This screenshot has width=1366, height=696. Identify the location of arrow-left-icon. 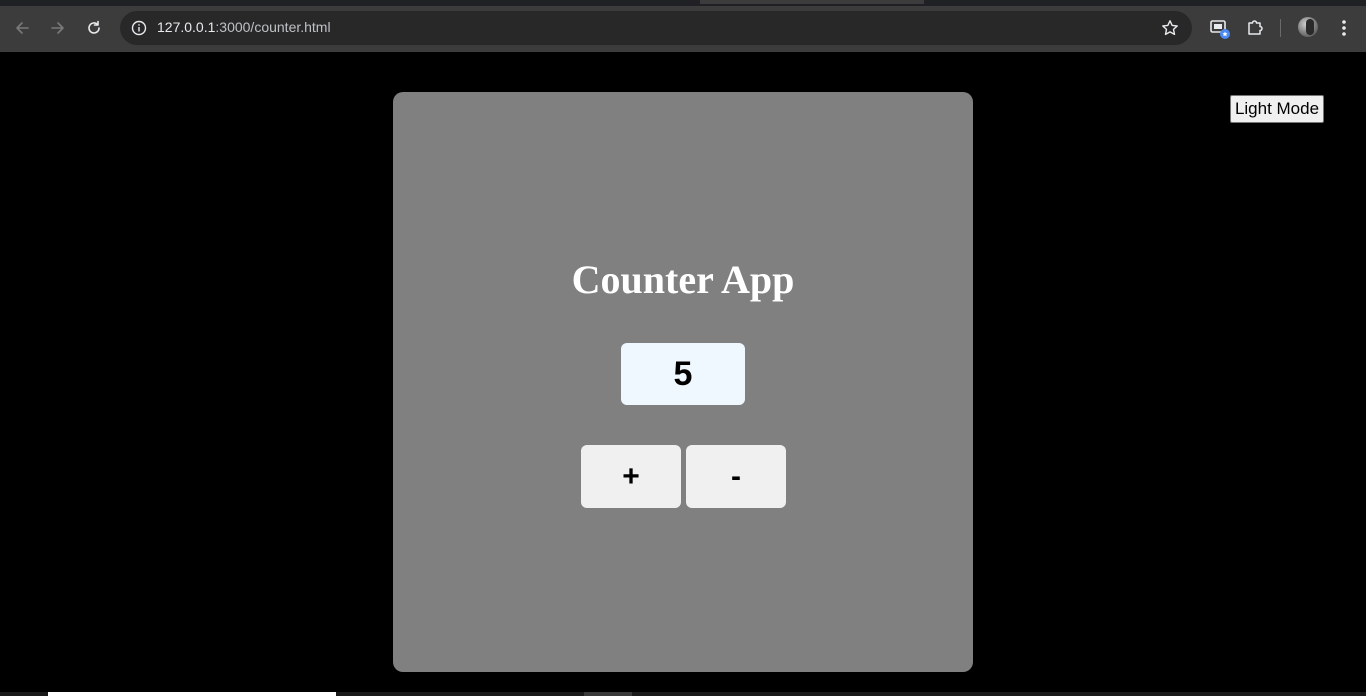
(22, 28).